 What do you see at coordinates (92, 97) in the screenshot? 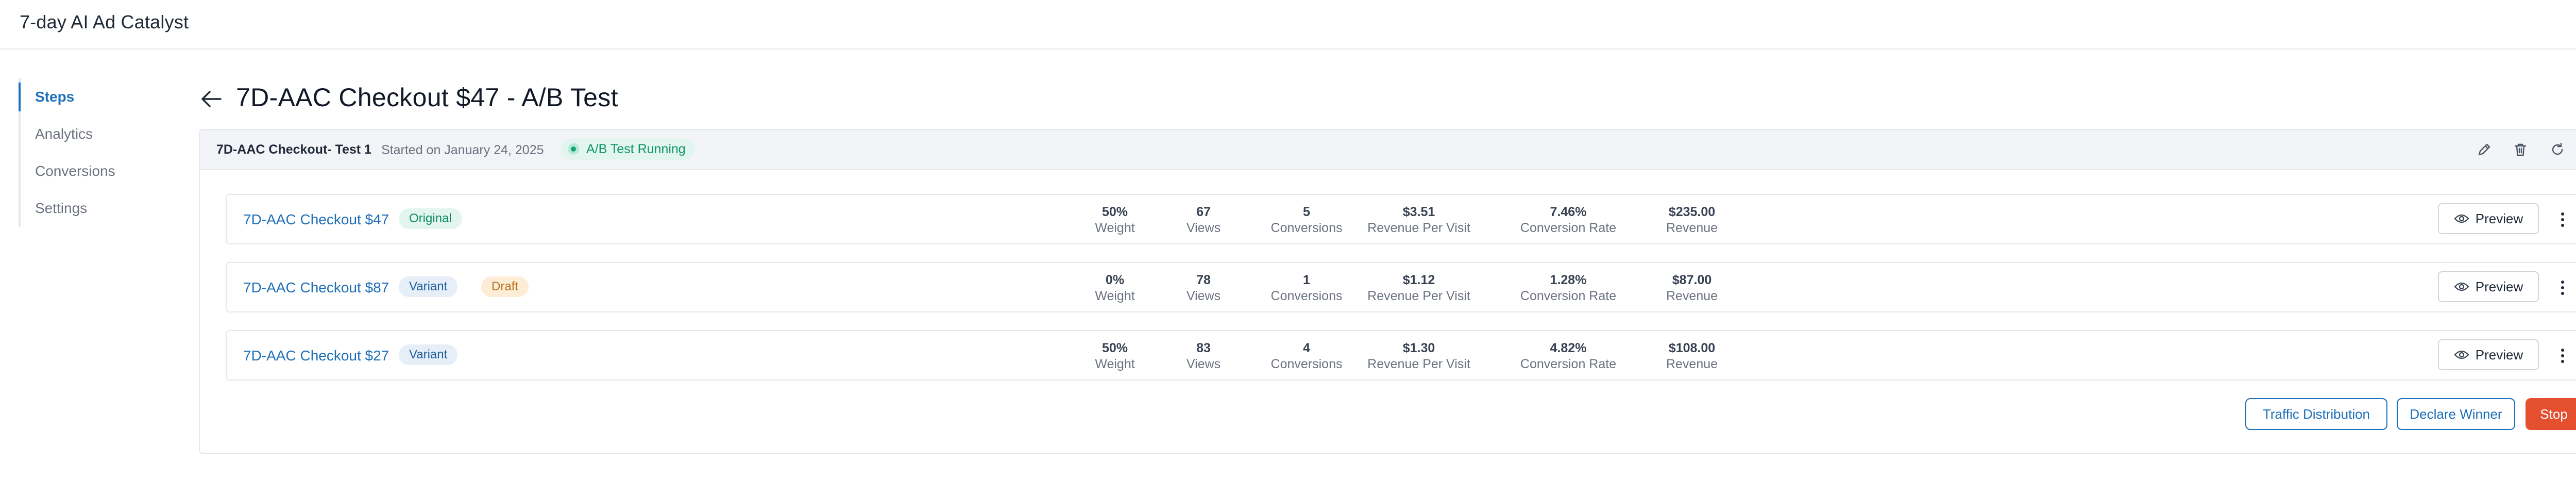
I see `sidebar-item-steps: Steps` at bounding box center [92, 97].